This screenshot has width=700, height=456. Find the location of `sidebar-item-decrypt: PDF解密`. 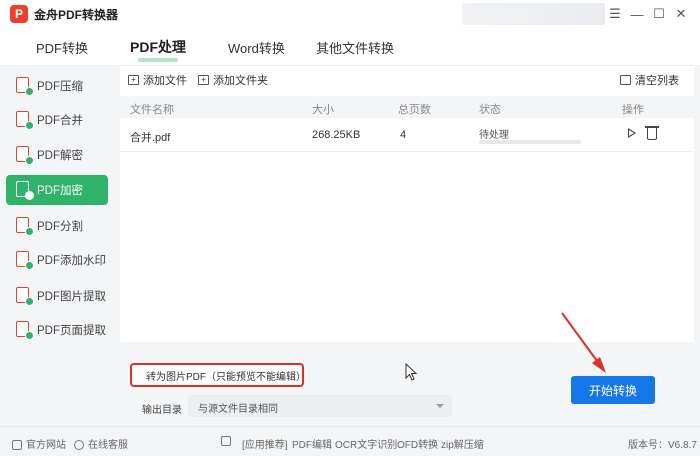

sidebar-item-decrypt: PDF解密 is located at coordinates (57, 155).